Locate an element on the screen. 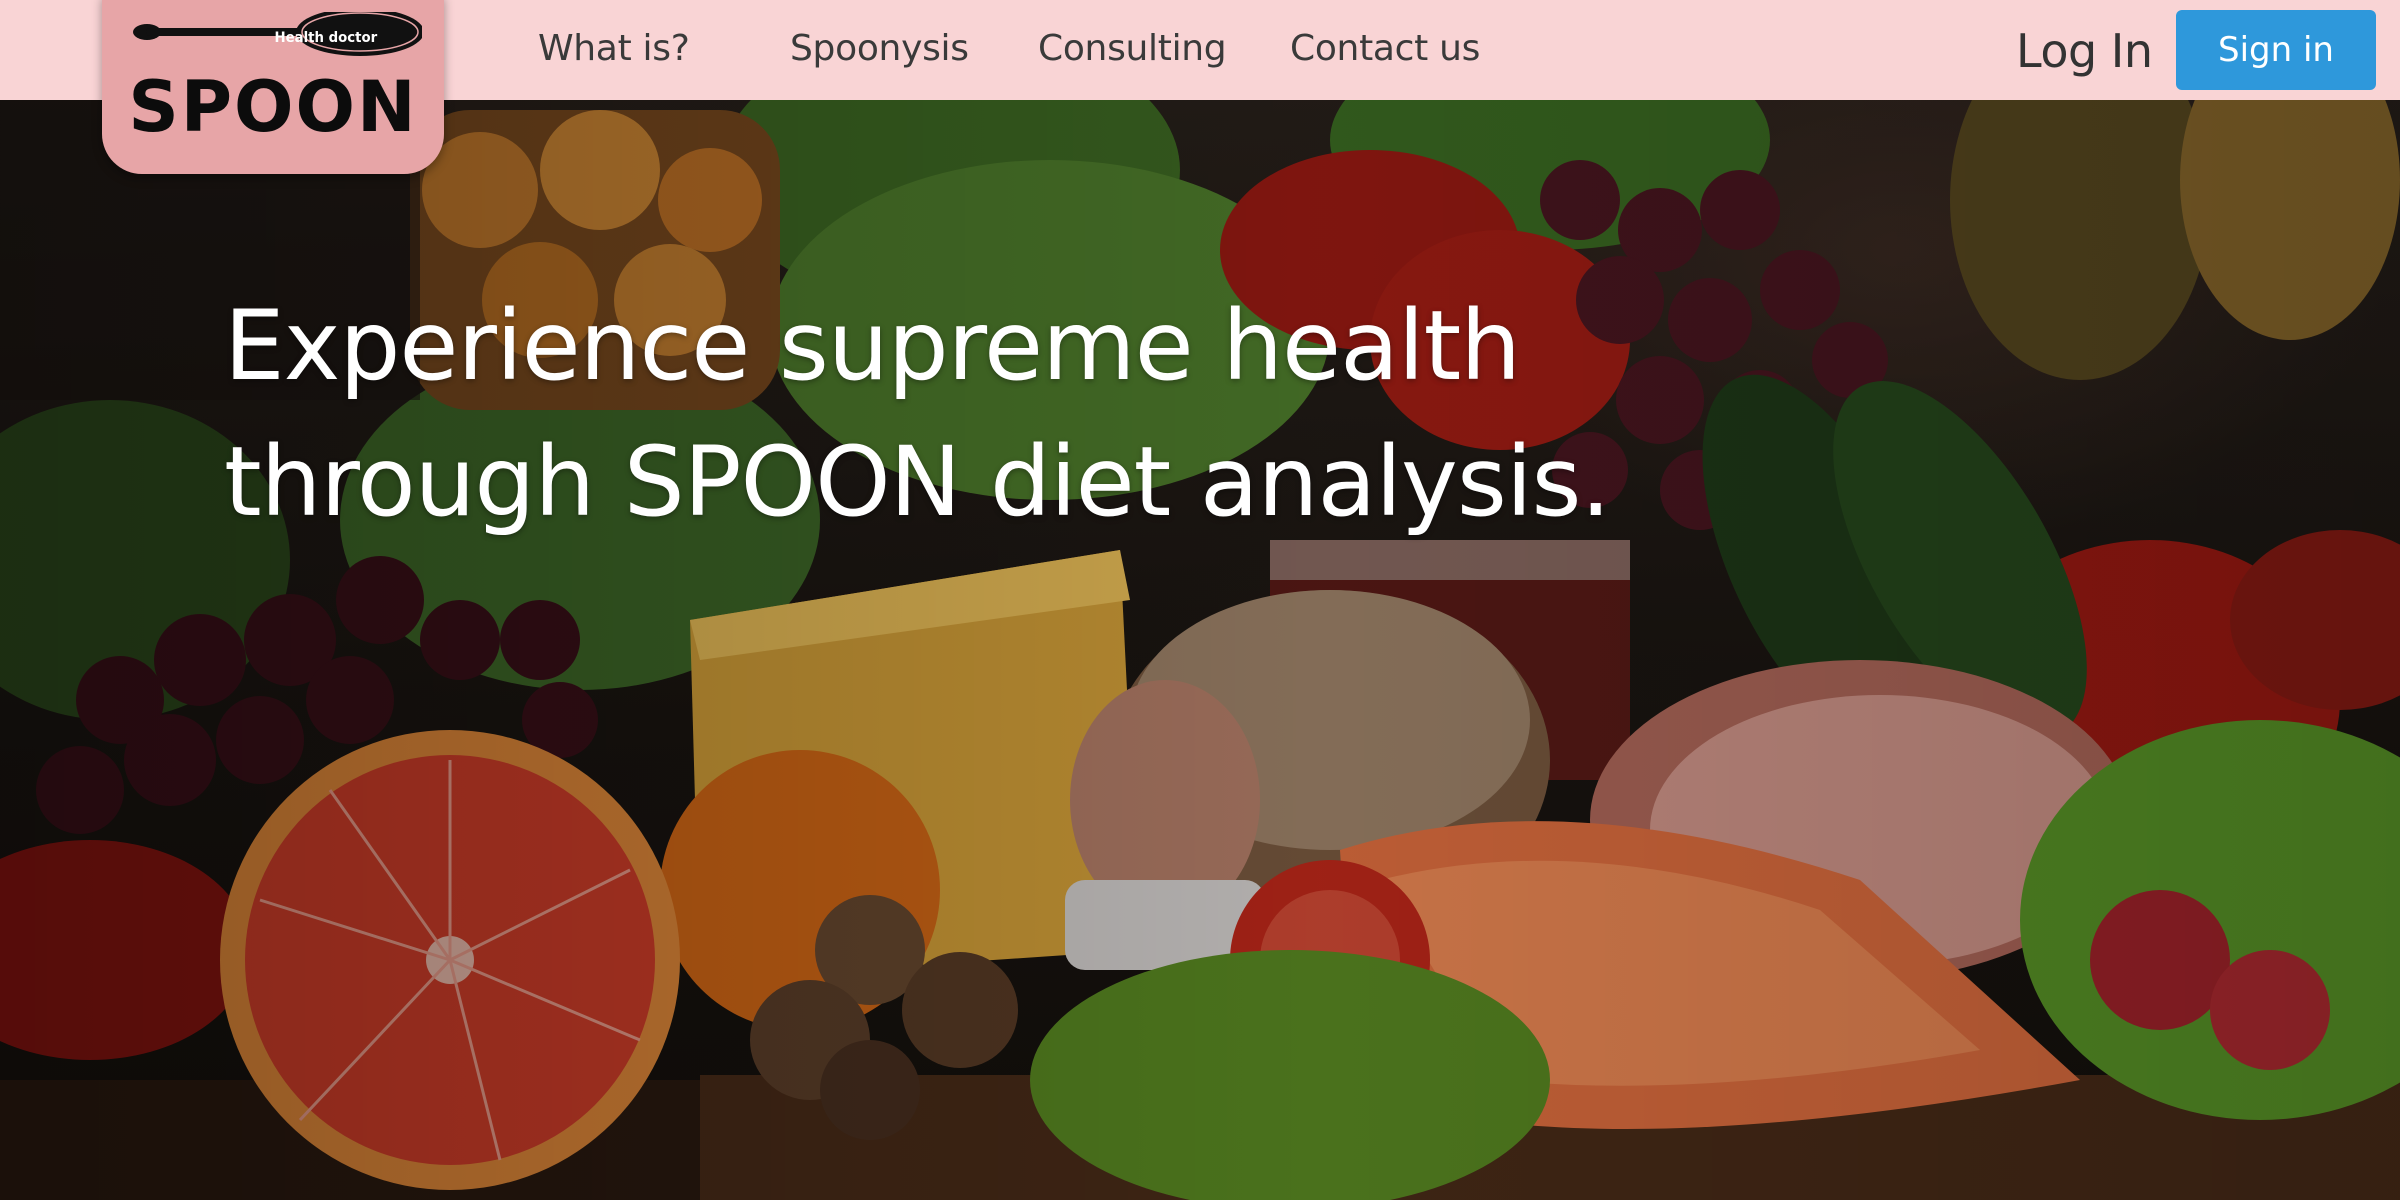  login-link: Log In is located at coordinates (2084, 51).